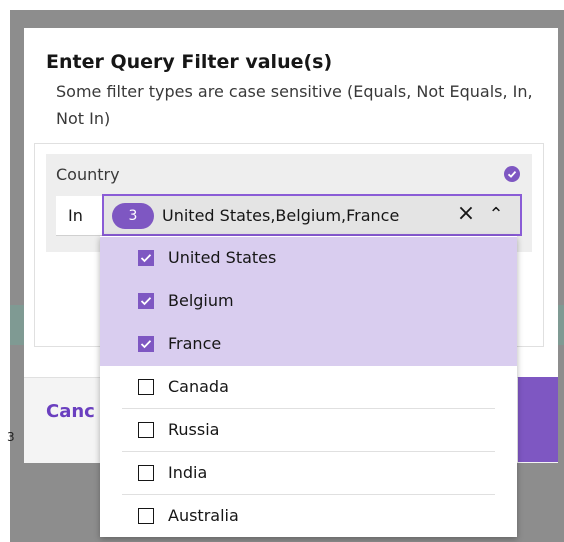 This screenshot has width=564, height=542. Describe the element at coordinates (201, 300) in the screenshot. I see `option-label: Belgium` at that location.